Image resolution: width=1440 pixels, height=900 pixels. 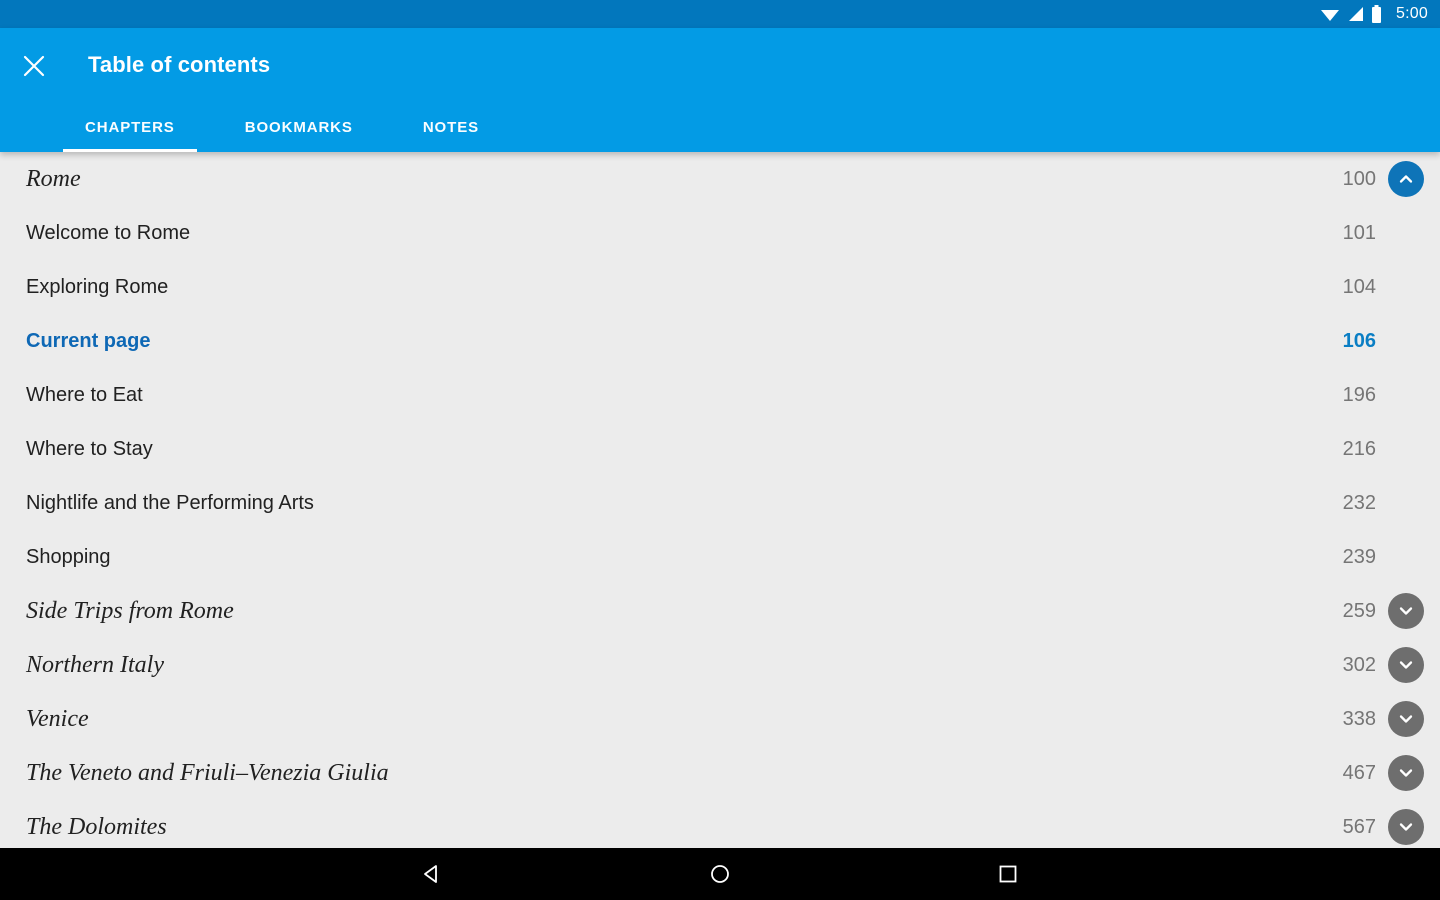 What do you see at coordinates (1359, 503) in the screenshot?
I see `toc-row-page-number: 232` at bounding box center [1359, 503].